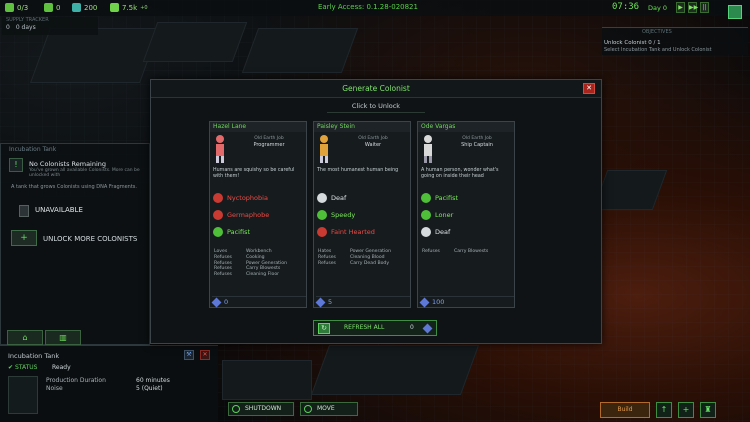 Image resolution: width=750 pixels, height=422 pixels. I want to click on move-label: MOVE, so click(326, 408).